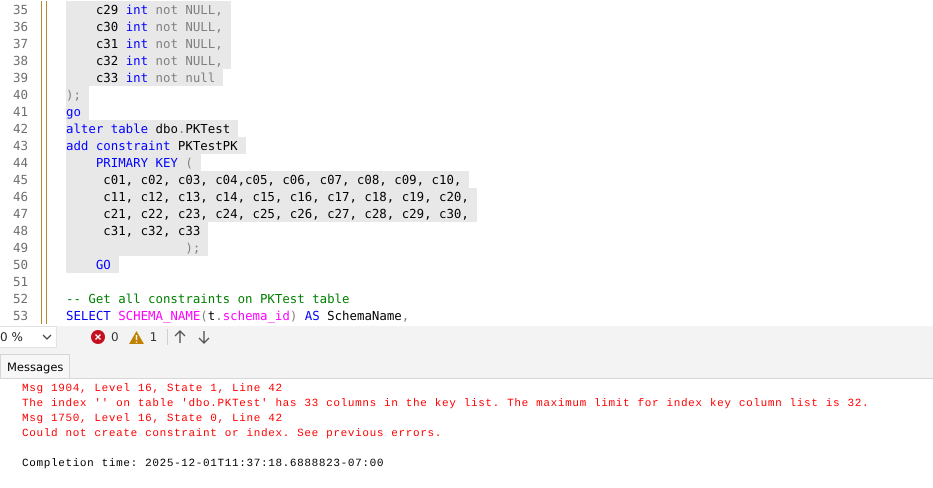 This screenshot has height=488, width=933. What do you see at coordinates (238, 315) in the screenshot?
I see `code-line: SELECT SCHEMA_NAME(t.schema_id) AS SchemaName,` at bounding box center [238, 315].